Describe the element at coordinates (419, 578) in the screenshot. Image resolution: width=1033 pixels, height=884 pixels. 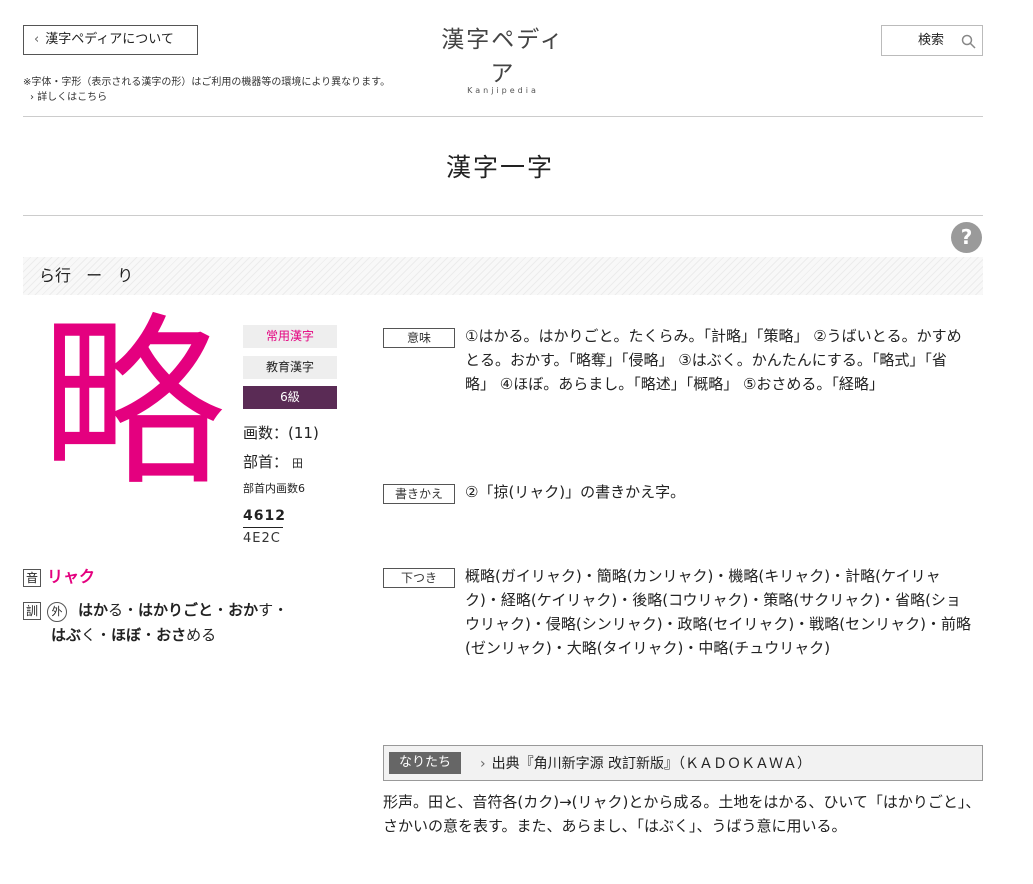
I see `shitatsuki-label: 下つき` at that location.